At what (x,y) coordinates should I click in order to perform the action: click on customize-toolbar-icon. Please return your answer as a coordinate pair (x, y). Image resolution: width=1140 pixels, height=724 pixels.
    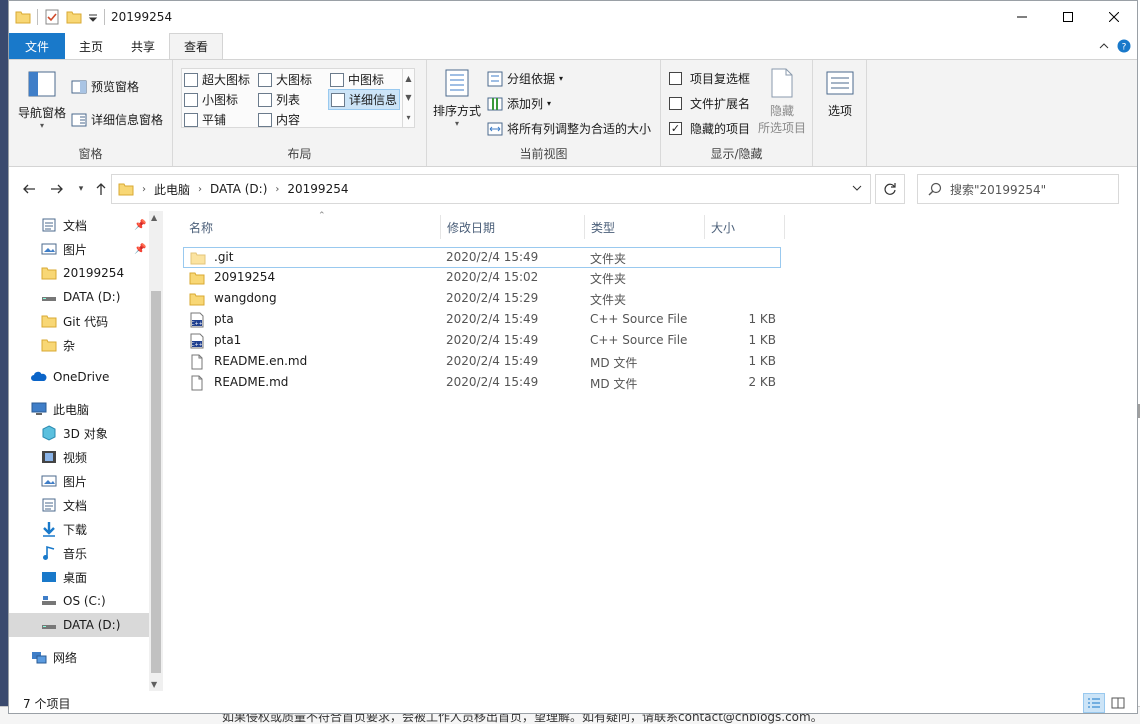
    Looking at the image, I should click on (93, 17).